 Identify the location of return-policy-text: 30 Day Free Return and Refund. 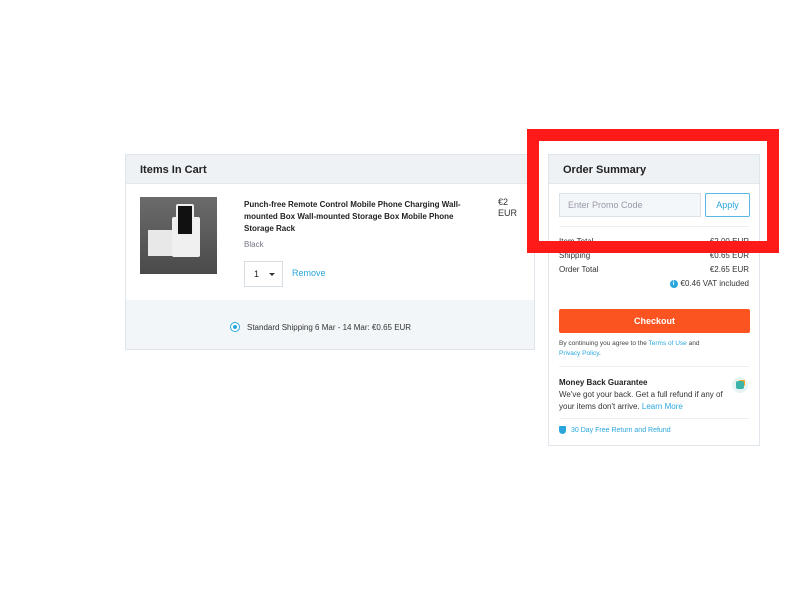
(621, 430).